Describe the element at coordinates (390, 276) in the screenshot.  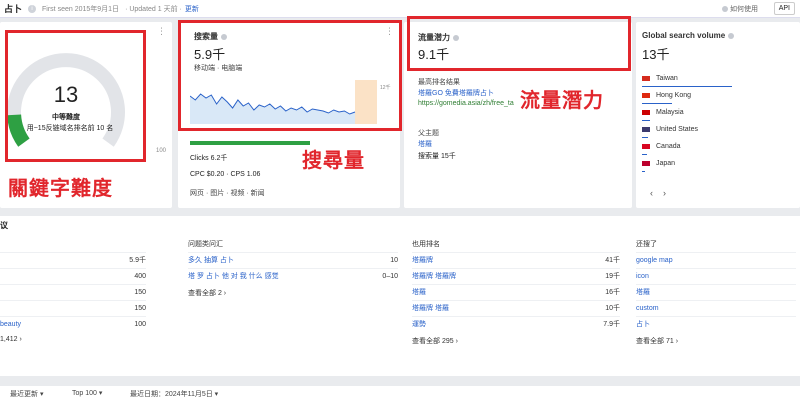
I see `keyword-volume: 0–10` at that location.